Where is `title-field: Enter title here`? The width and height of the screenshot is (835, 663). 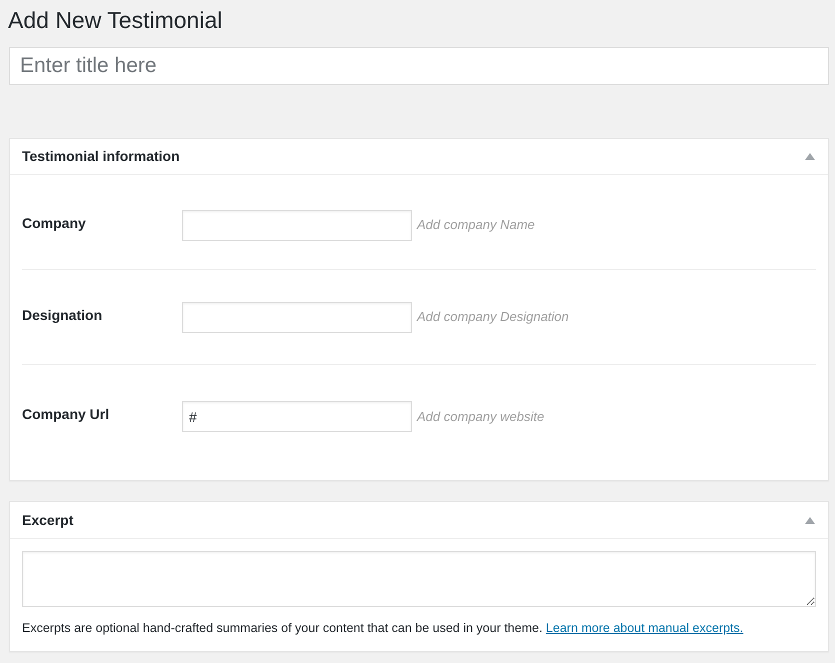
title-field: Enter title here is located at coordinates (419, 66).